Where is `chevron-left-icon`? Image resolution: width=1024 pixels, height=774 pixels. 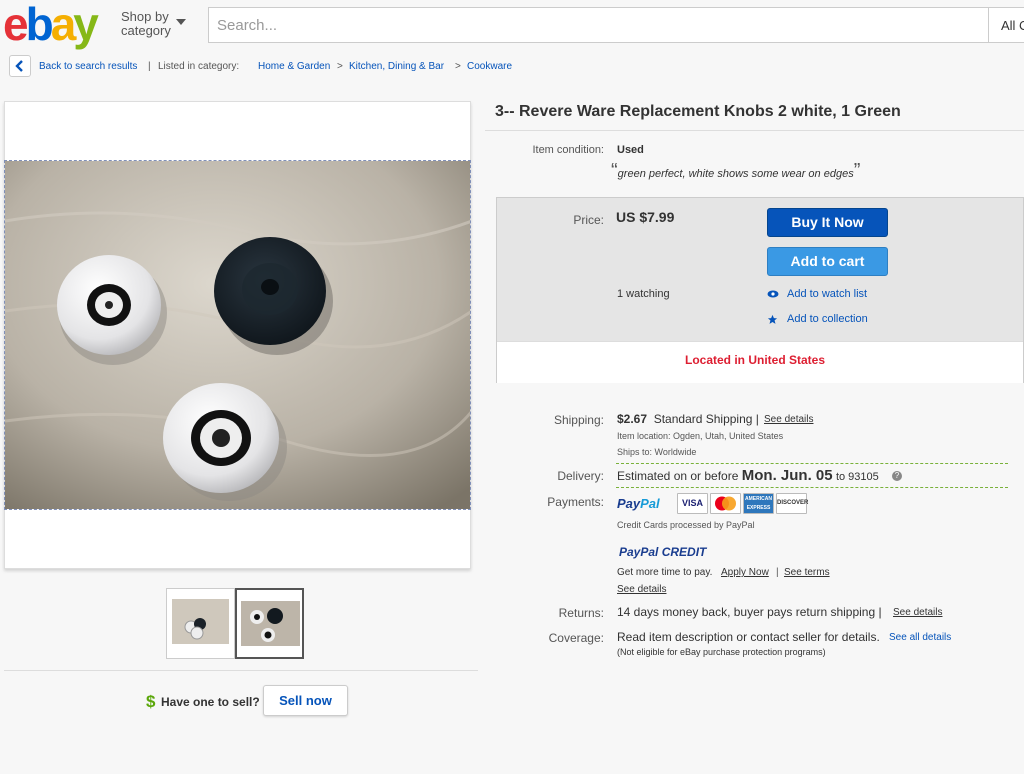
chevron-left-icon is located at coordinates (19, 66).